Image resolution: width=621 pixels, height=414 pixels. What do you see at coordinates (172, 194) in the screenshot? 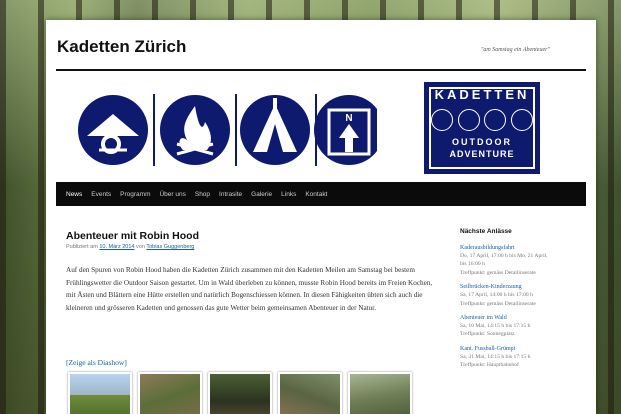
I see `nav-ueber-uns: Über uns` at bounding box center [172, 194].